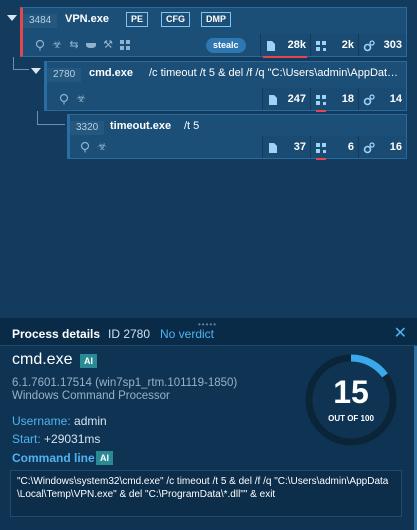 The image size is (417, 530). Describe the element at coordinates (237, 137) in the screenshot. I see `process-row-timeout: 3320 timeout.exe /t 5 ☣ 37 6 16` at that location.